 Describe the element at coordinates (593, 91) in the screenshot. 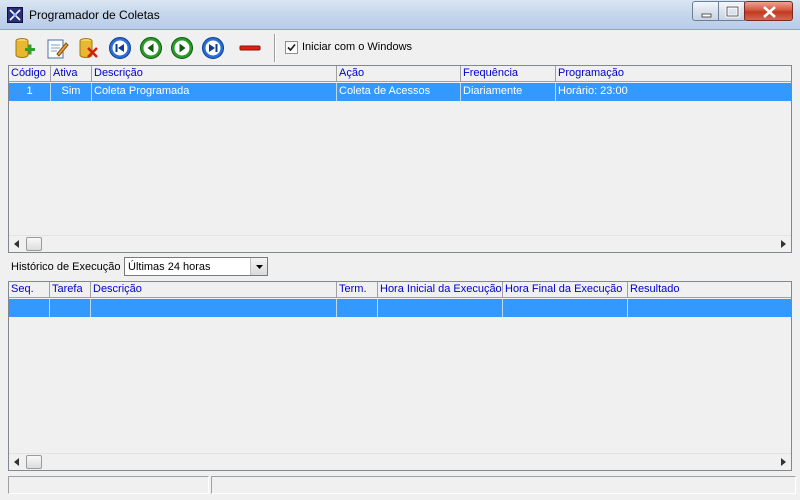

I see `cell-programacao: Horário: 23:00` at that location.